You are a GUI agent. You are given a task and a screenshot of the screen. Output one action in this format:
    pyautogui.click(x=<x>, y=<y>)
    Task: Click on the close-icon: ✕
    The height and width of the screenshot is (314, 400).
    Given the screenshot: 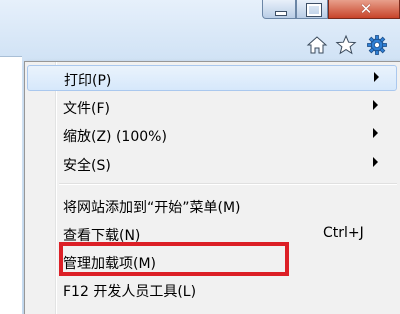 What is the action you would take?
    pyautogui.click(x=366, y=9)
    